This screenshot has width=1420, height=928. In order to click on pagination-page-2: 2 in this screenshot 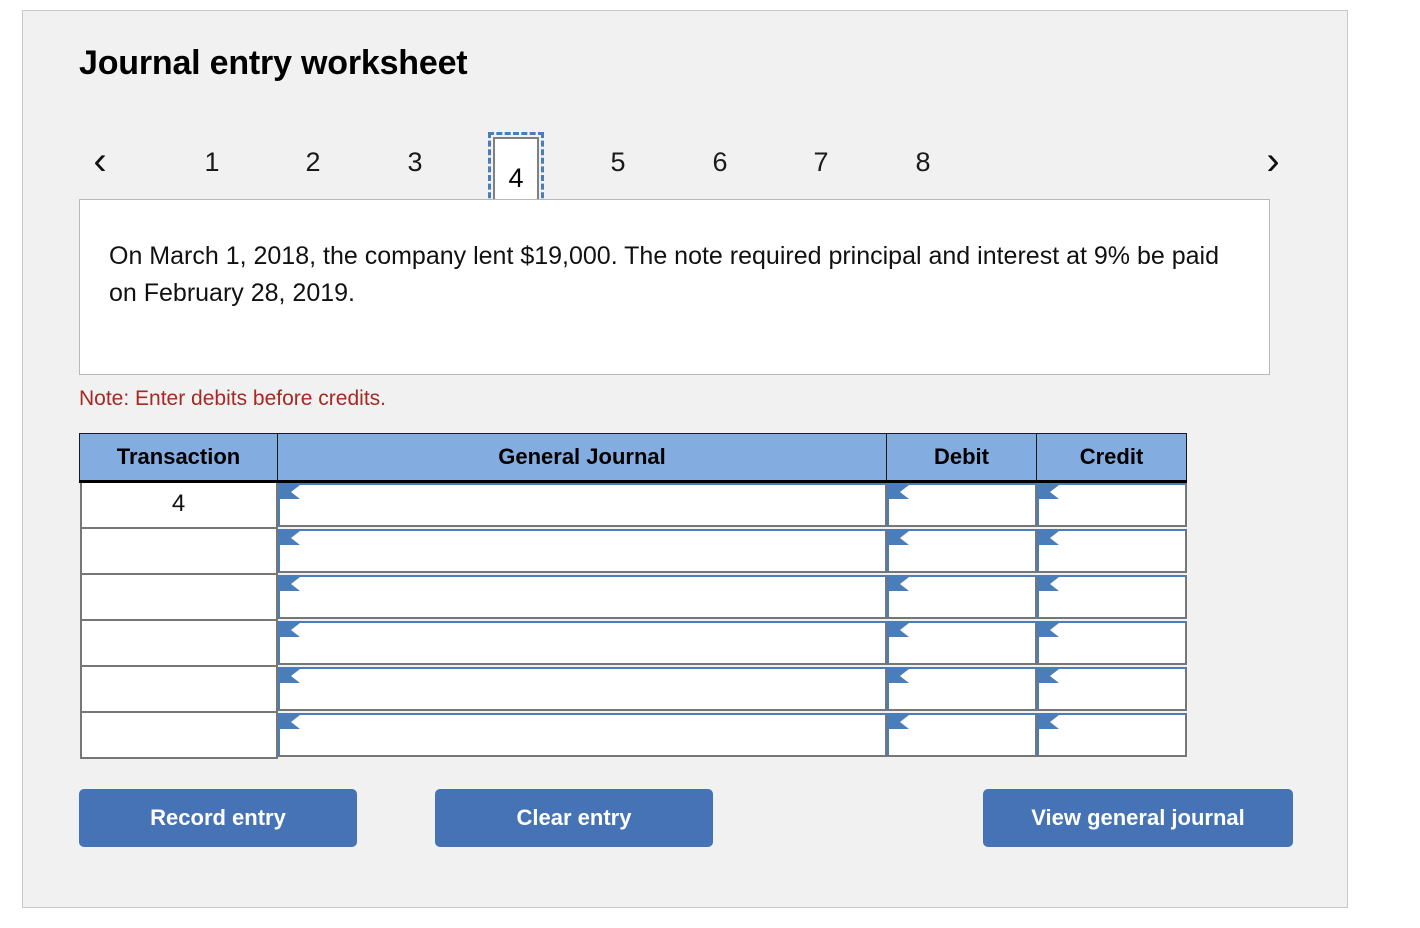, I will do `click(313, 162)`.